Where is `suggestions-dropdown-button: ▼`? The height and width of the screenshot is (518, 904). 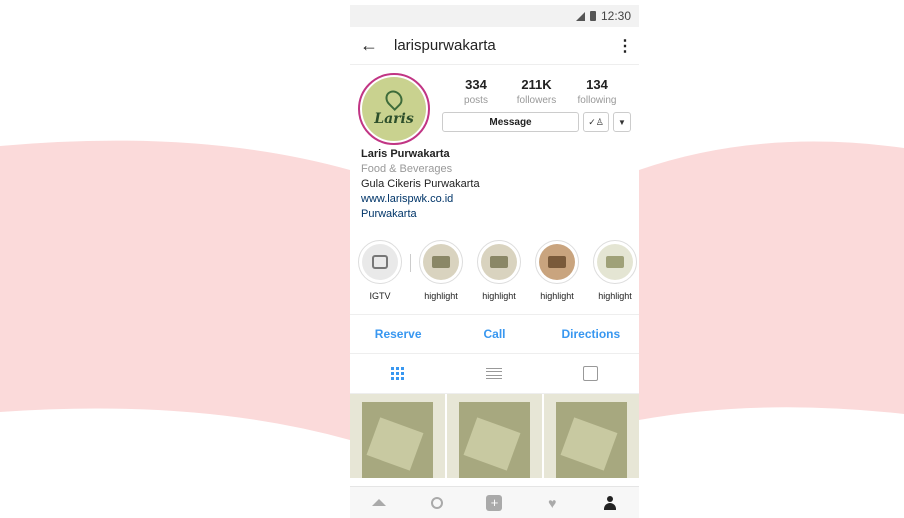 suggestions-dropdown-button: ▼ is located at coordinates (622, 122).